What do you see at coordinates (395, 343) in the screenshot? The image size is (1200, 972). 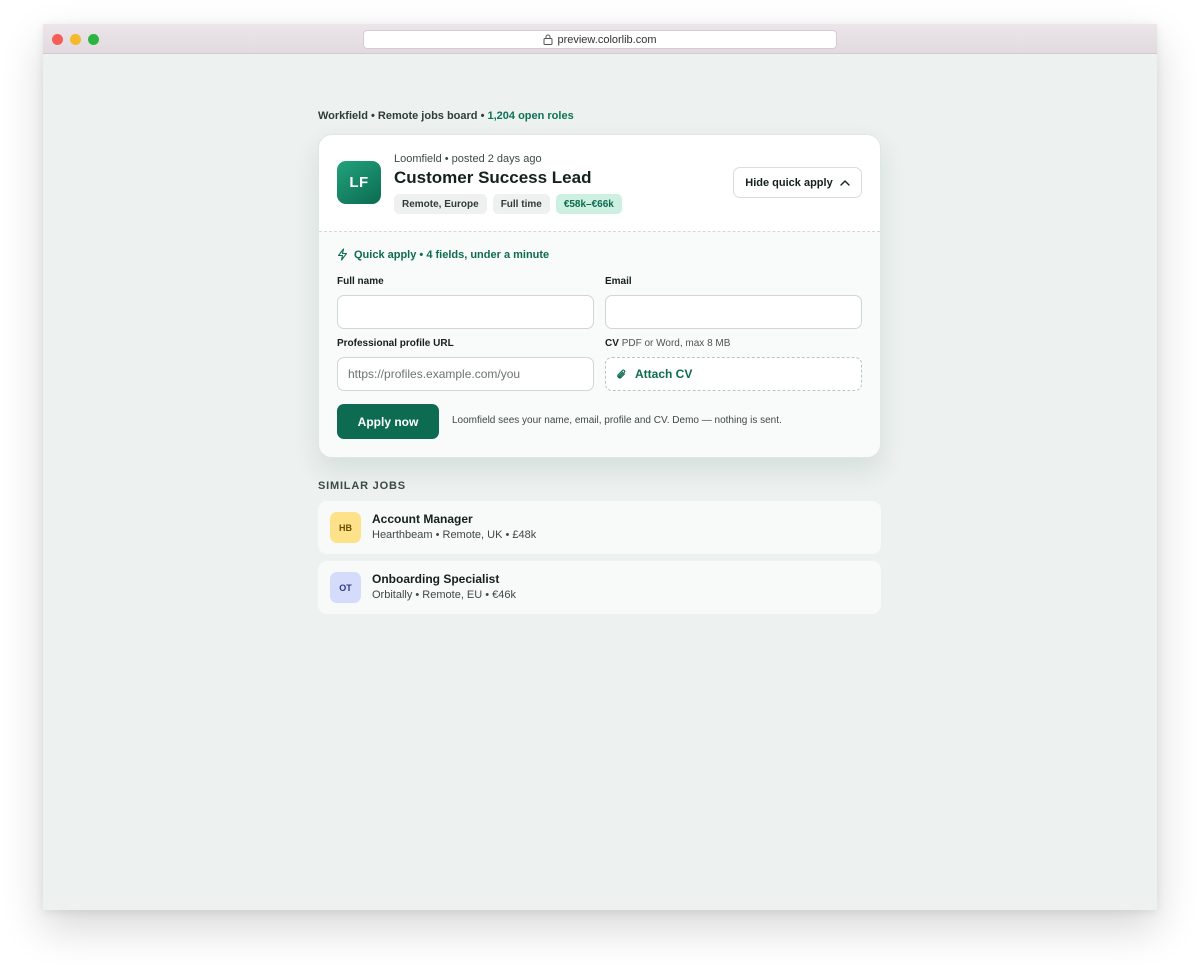 I see `profile-url-label: Professional profile URL` at bounding box center [395, 343].